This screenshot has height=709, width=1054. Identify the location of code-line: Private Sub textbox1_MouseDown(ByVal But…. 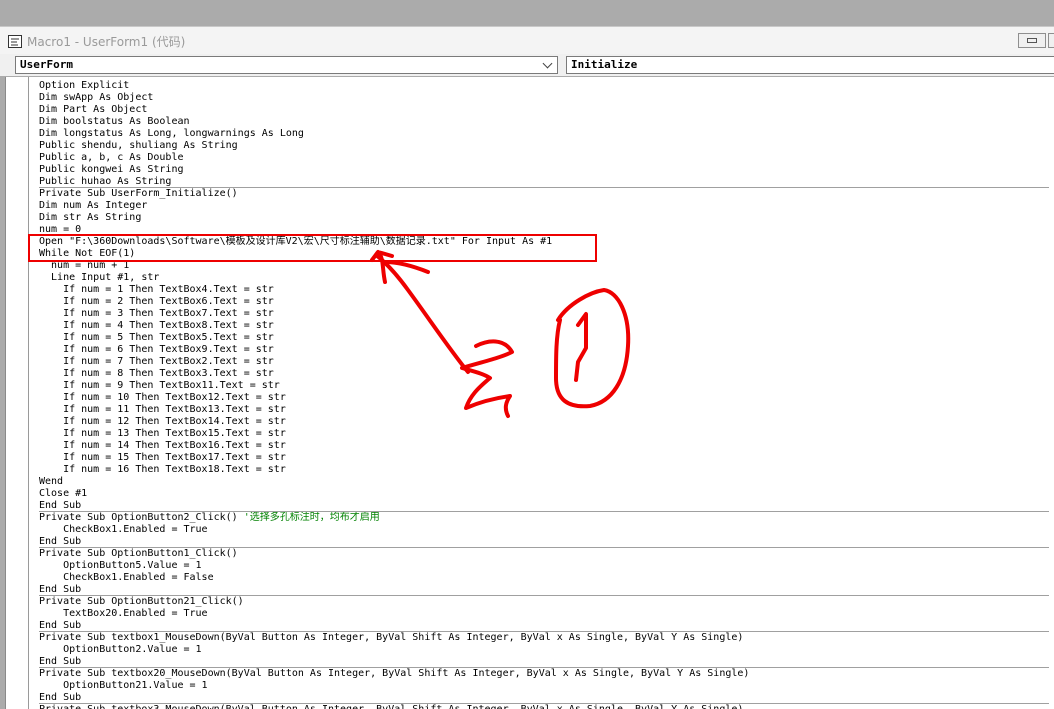
(544, 638).